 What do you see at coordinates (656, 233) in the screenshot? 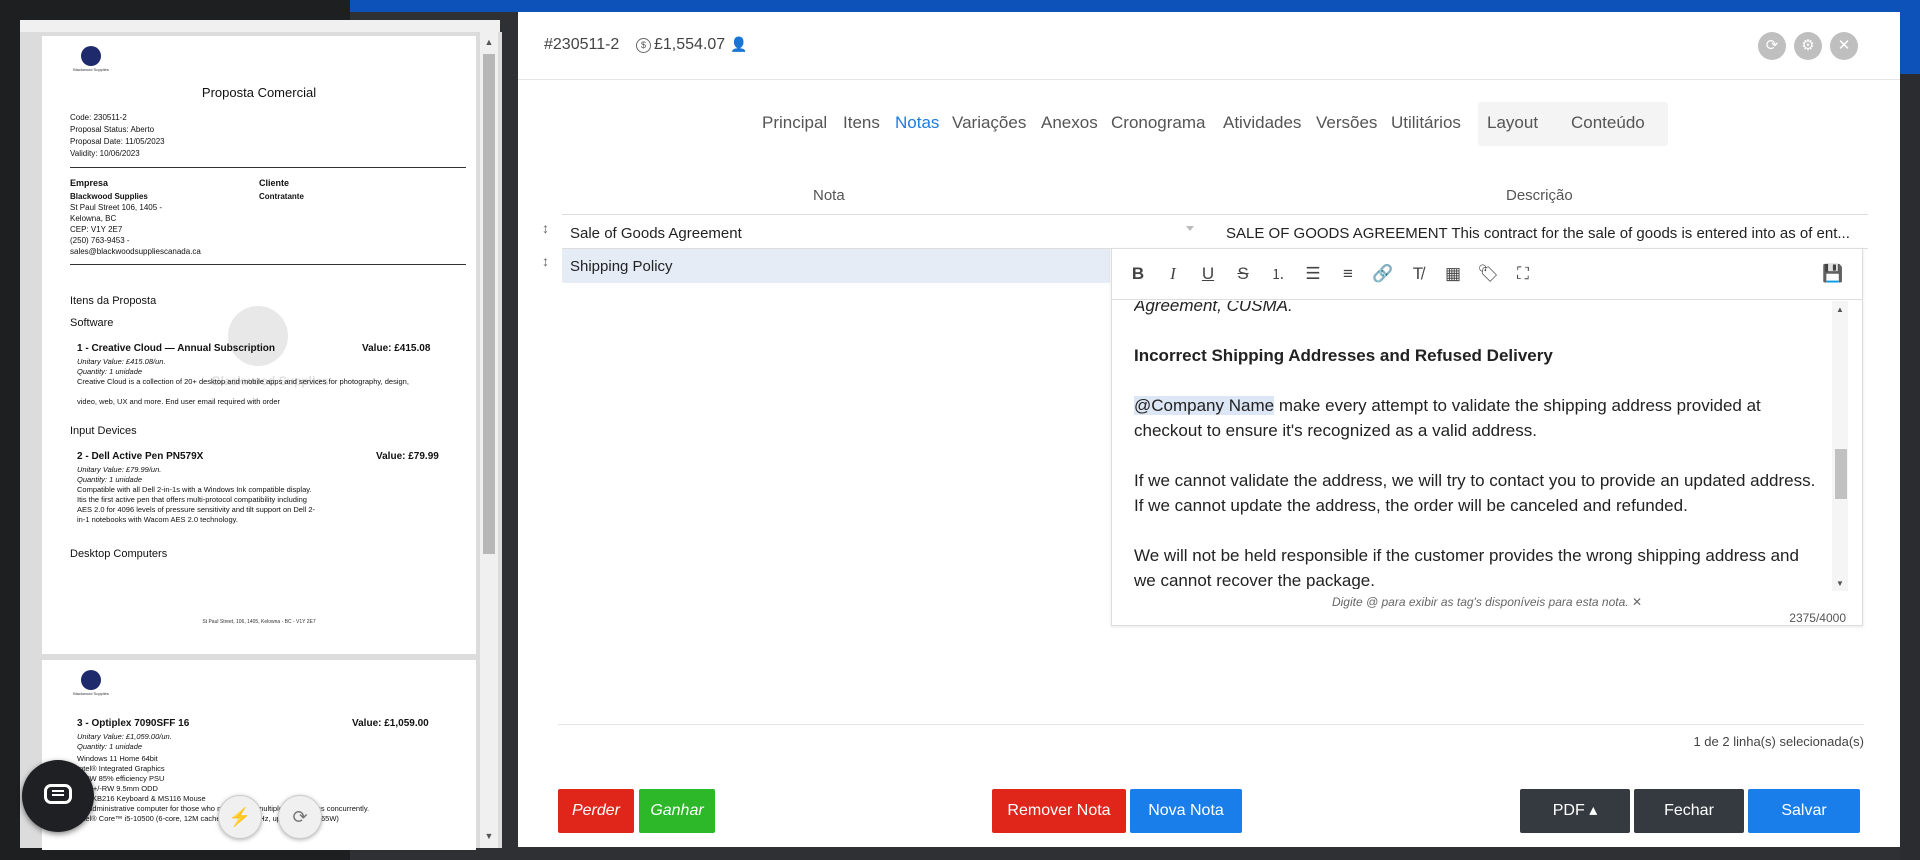
I see `row-1-note: Sale of Goods Agreement` at bounding box center [656, 233].